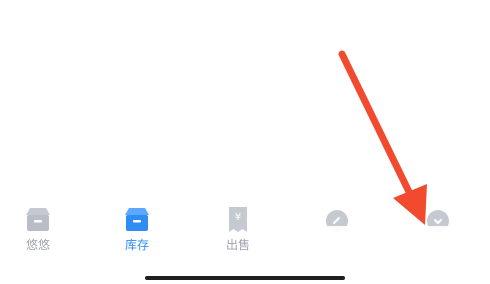 This screenshot has height=284, width=490. Describe the element at coordinates (245, 278) in the screenshot. I see `home-indicator` at that location.